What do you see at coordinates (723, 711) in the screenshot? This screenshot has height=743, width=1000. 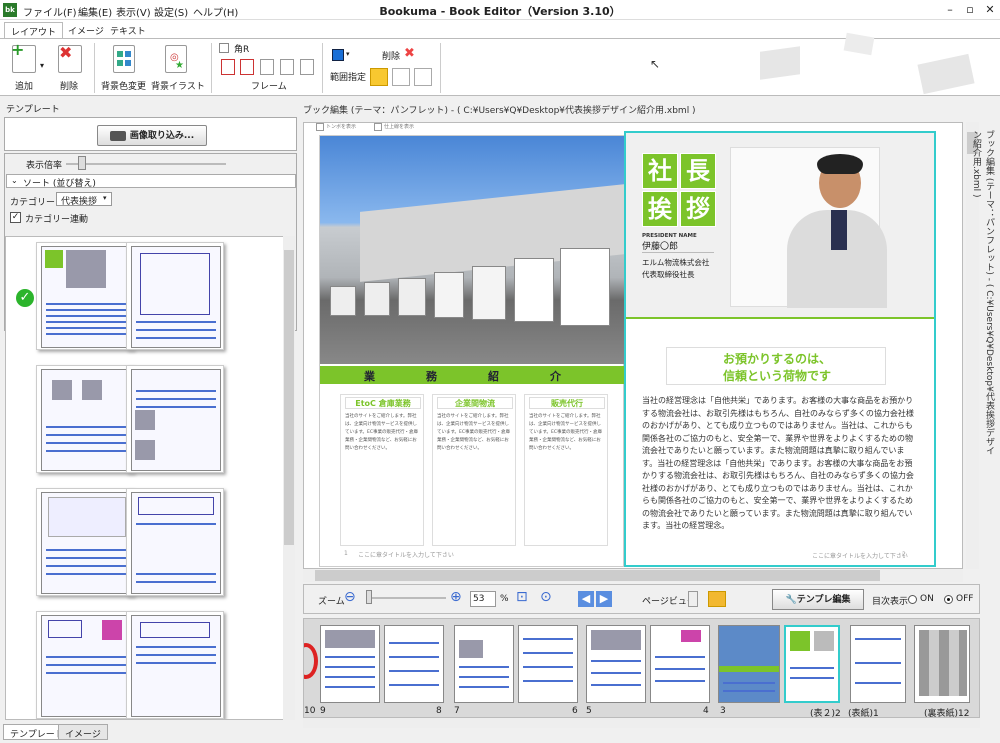 I see `page-number-label: 3` at bounding box center [723, 711].